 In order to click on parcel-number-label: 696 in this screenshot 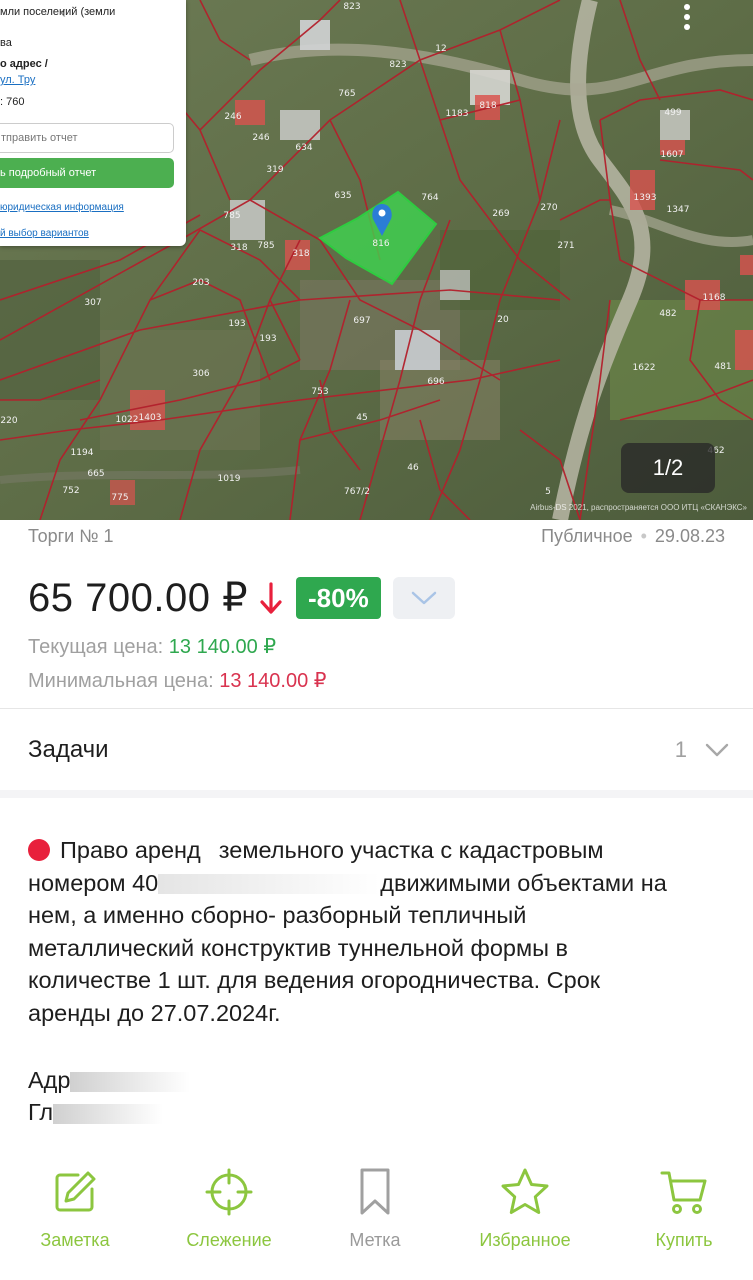, I will do `click(435, 382)`.